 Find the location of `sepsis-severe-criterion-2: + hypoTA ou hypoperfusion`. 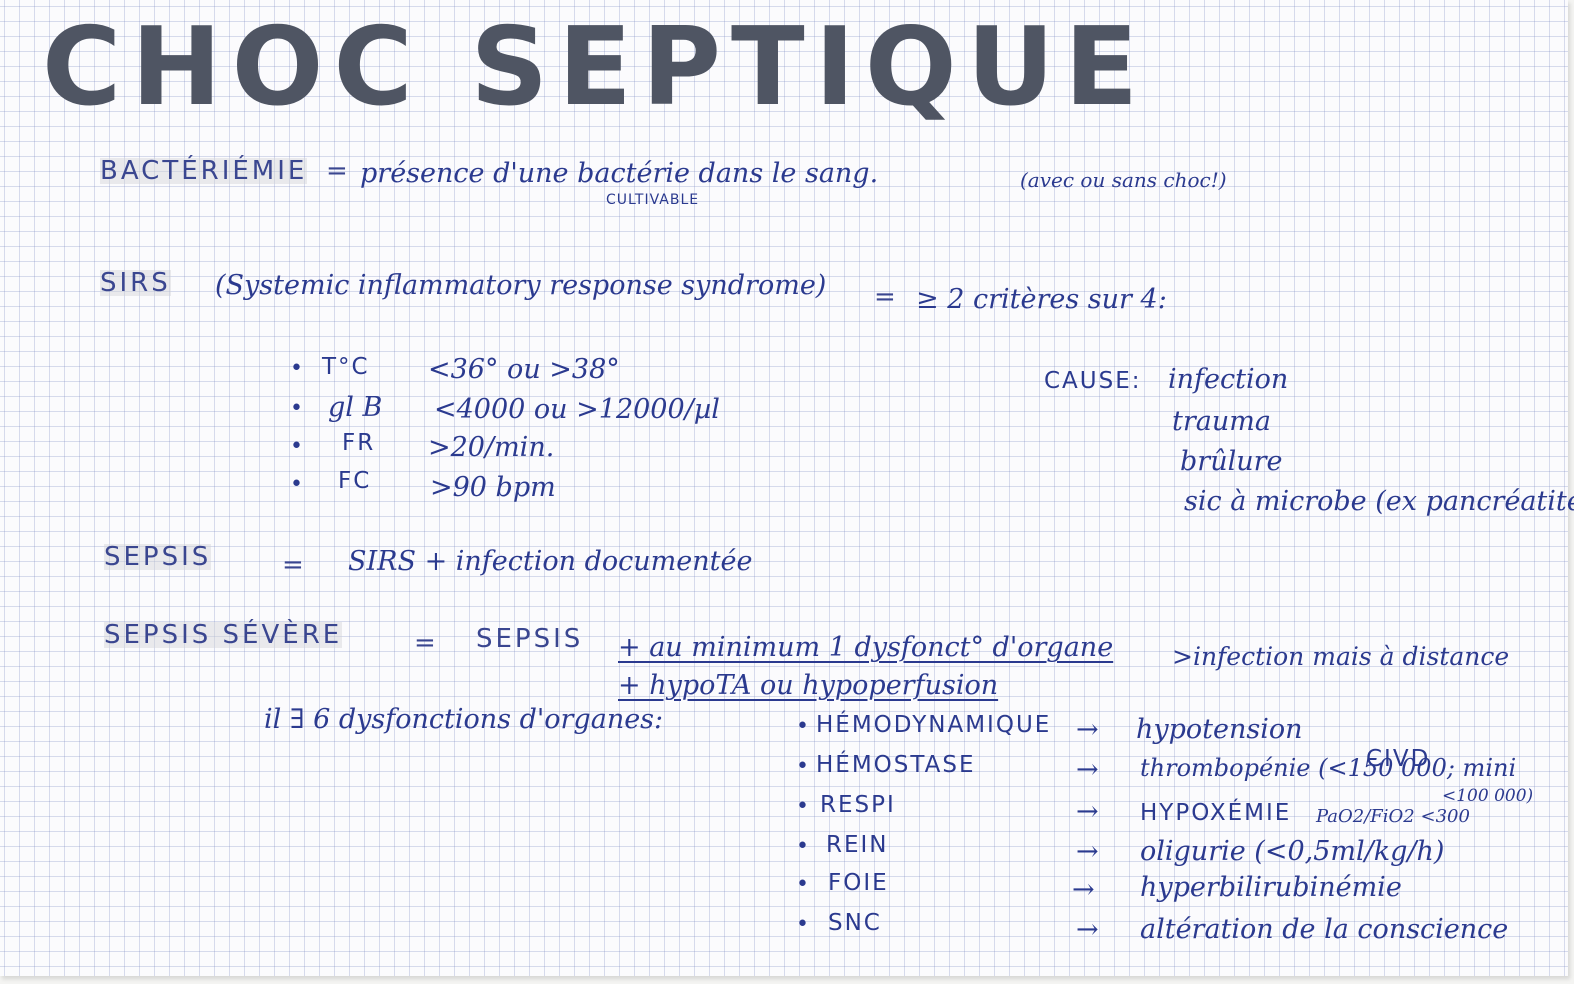

sepsis-severe-criterion-2: + hypoTA ou hypoperfusion is located at coordinates (808, 685).